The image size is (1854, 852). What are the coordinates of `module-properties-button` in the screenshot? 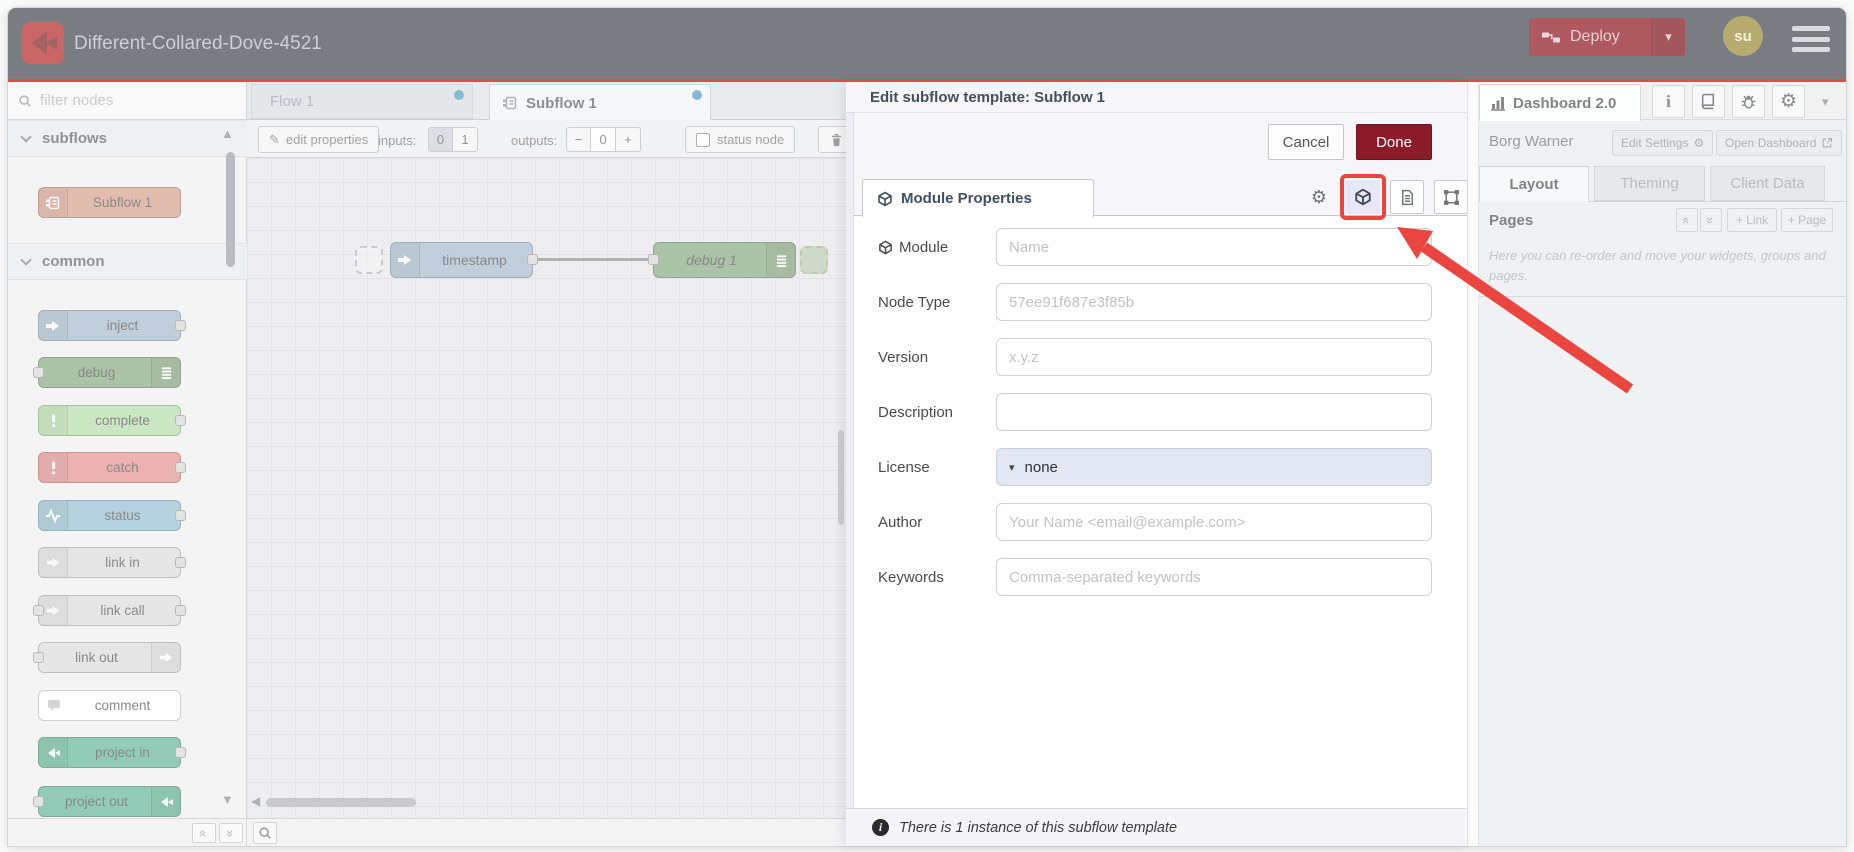 It's located at (1363, 197).